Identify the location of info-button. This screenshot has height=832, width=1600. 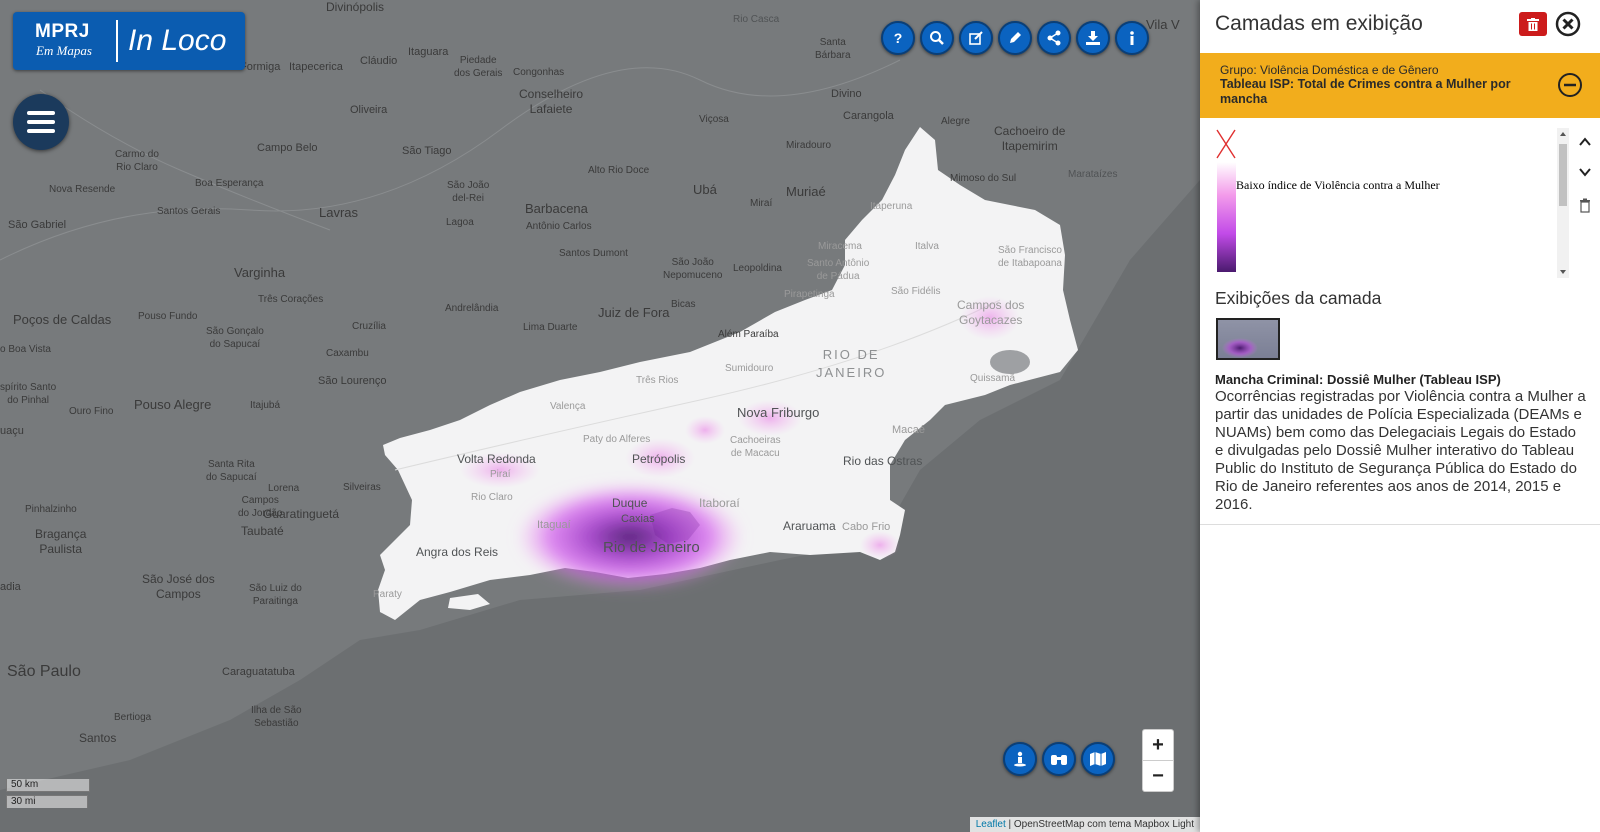
(1132, 38).